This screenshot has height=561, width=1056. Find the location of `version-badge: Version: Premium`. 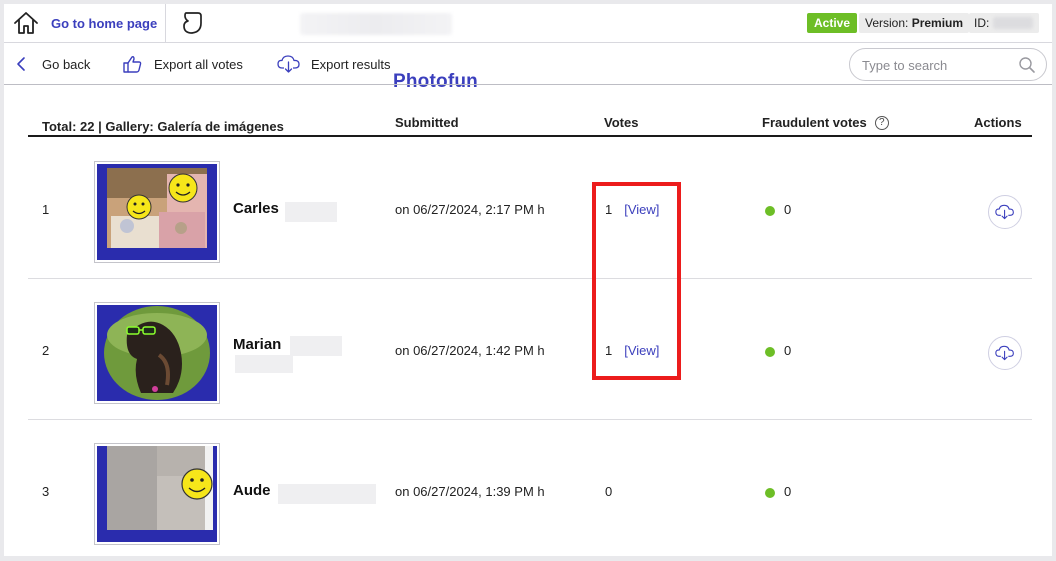

version-badge: Version: Premium is located at coordinates (914, 23).